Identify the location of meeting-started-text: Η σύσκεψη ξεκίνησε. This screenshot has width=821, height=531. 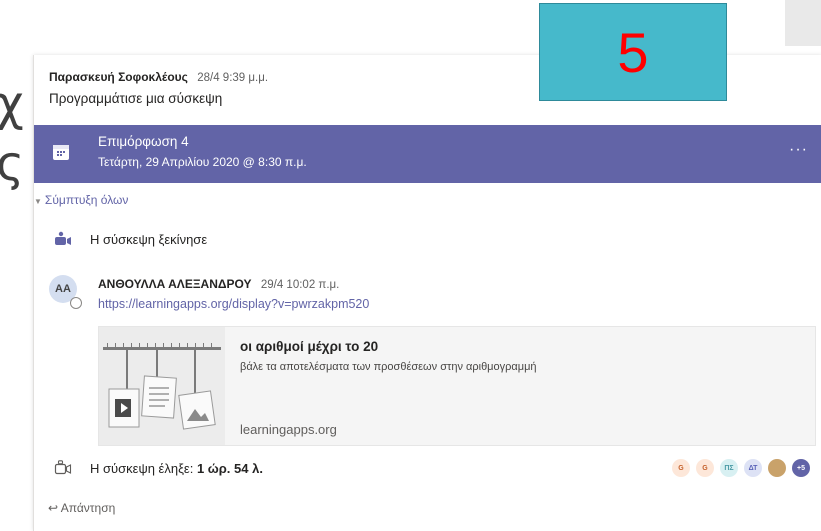
(149, 239).